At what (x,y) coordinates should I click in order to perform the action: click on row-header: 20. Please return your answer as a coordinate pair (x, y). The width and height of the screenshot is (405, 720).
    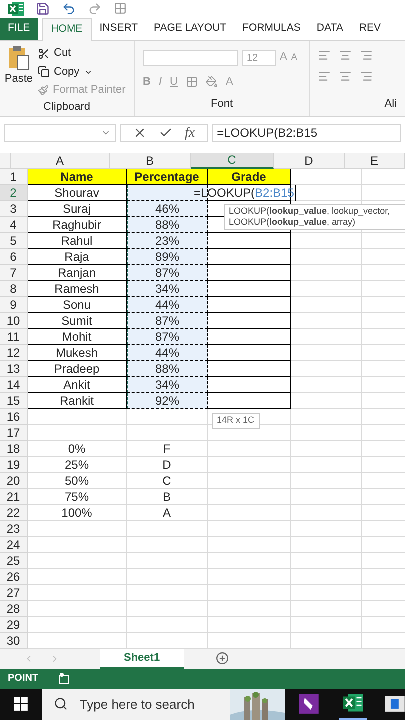
    Looking at the image, I should click on (14, 481).